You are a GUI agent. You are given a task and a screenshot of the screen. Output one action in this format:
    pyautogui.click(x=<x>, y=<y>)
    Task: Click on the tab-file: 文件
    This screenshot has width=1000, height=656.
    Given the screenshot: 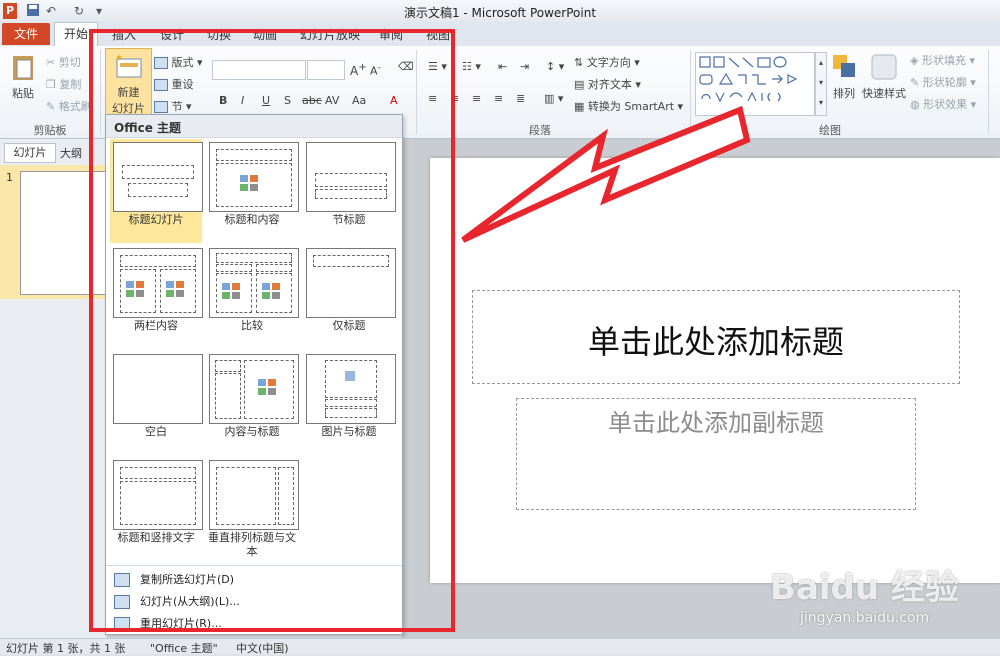 What is the action you would take?
    pyautogui.click(x=26, y=34)
    